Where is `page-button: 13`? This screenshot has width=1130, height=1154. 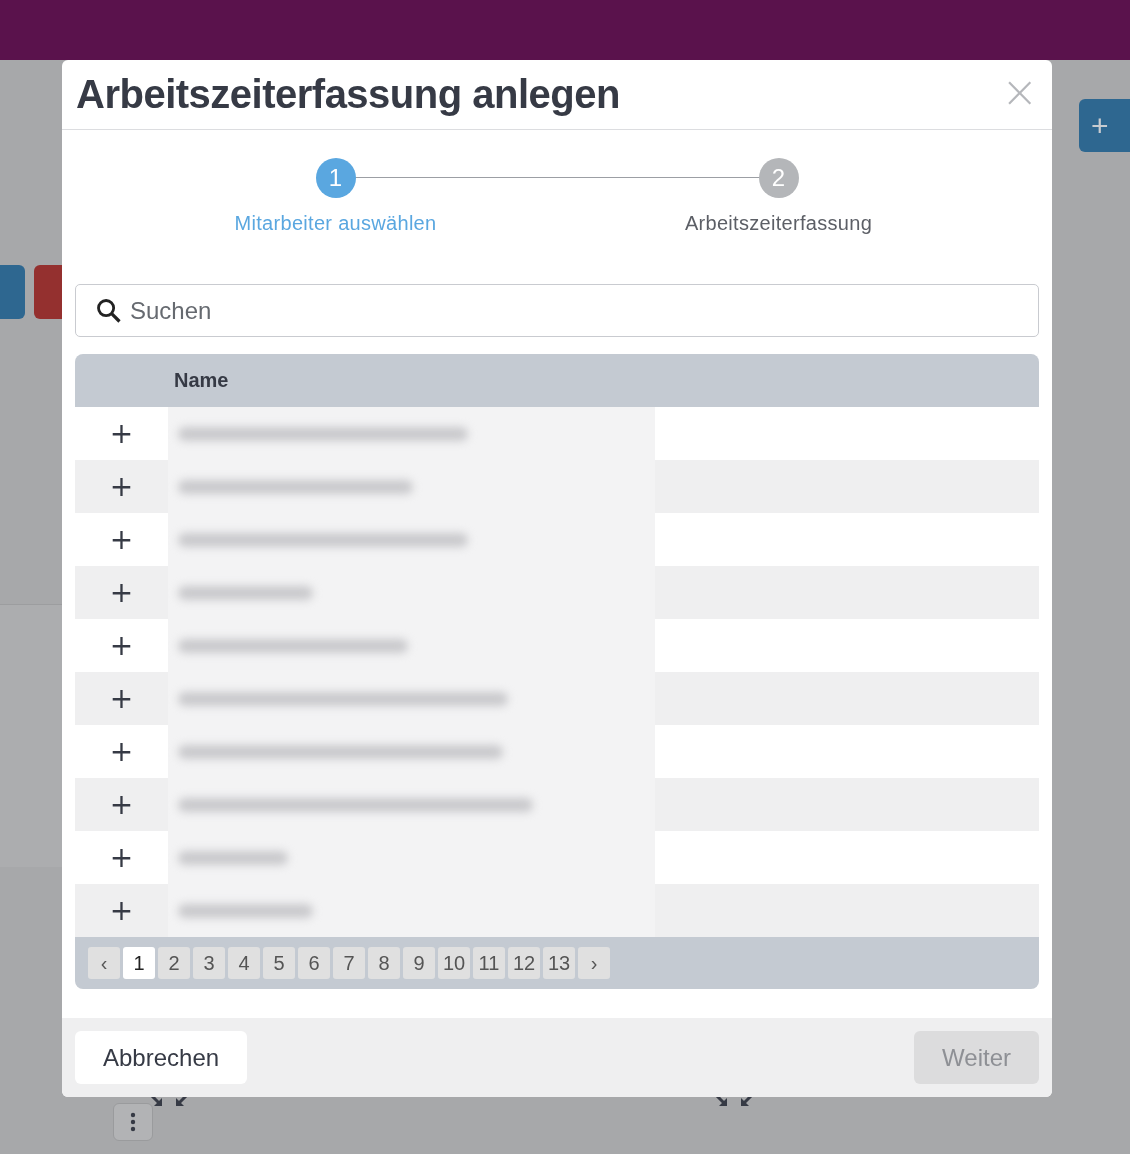
page-button: 13 is located at coordinates (559, 963).